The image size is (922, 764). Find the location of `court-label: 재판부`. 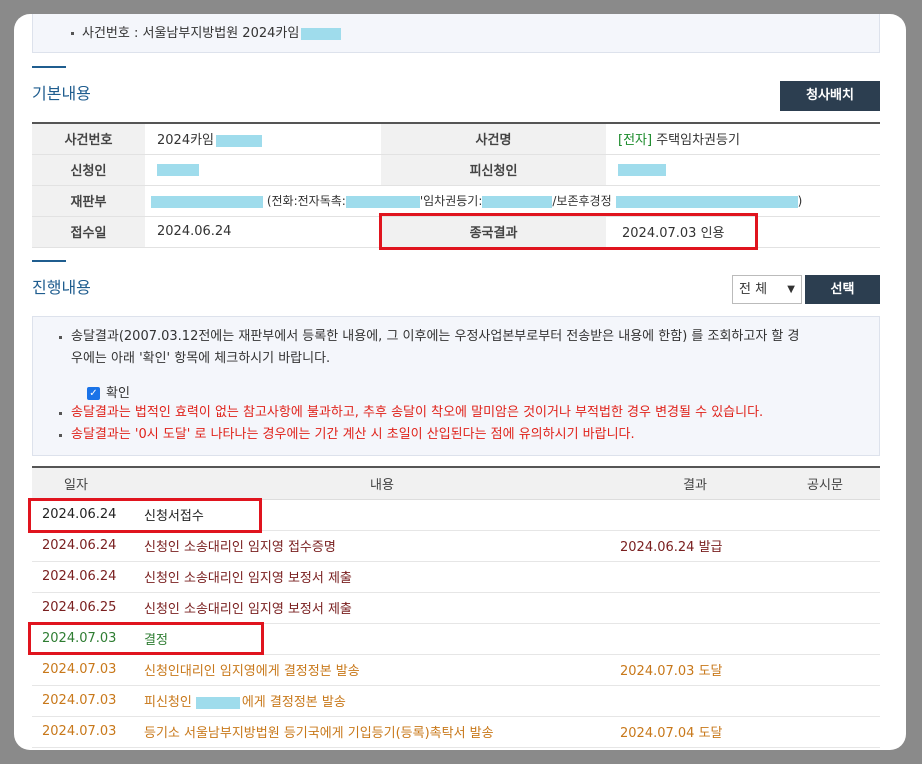

court-label: 재판부 is located at coordinates (88, 201).